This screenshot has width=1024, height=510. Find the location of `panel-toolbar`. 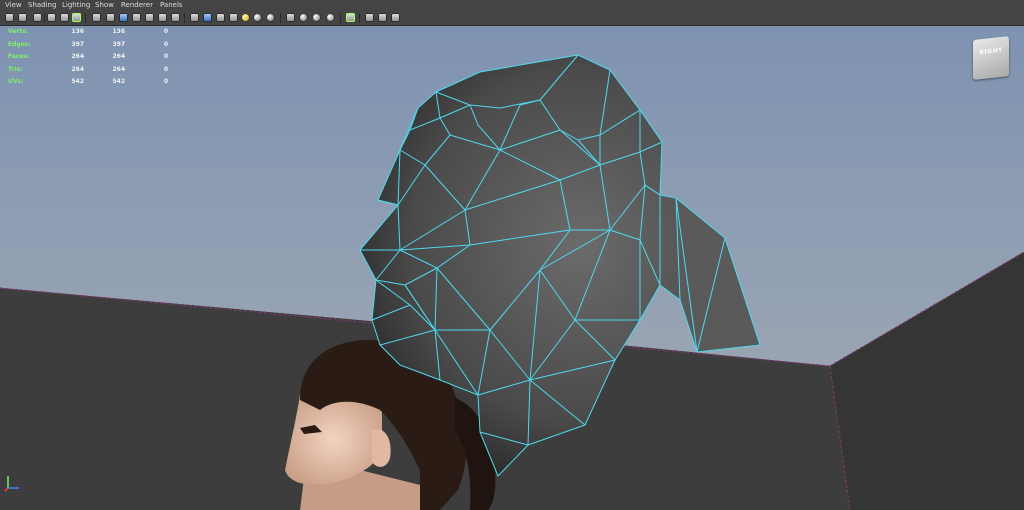

panel-toolbar is located at coordinates (512, 18).